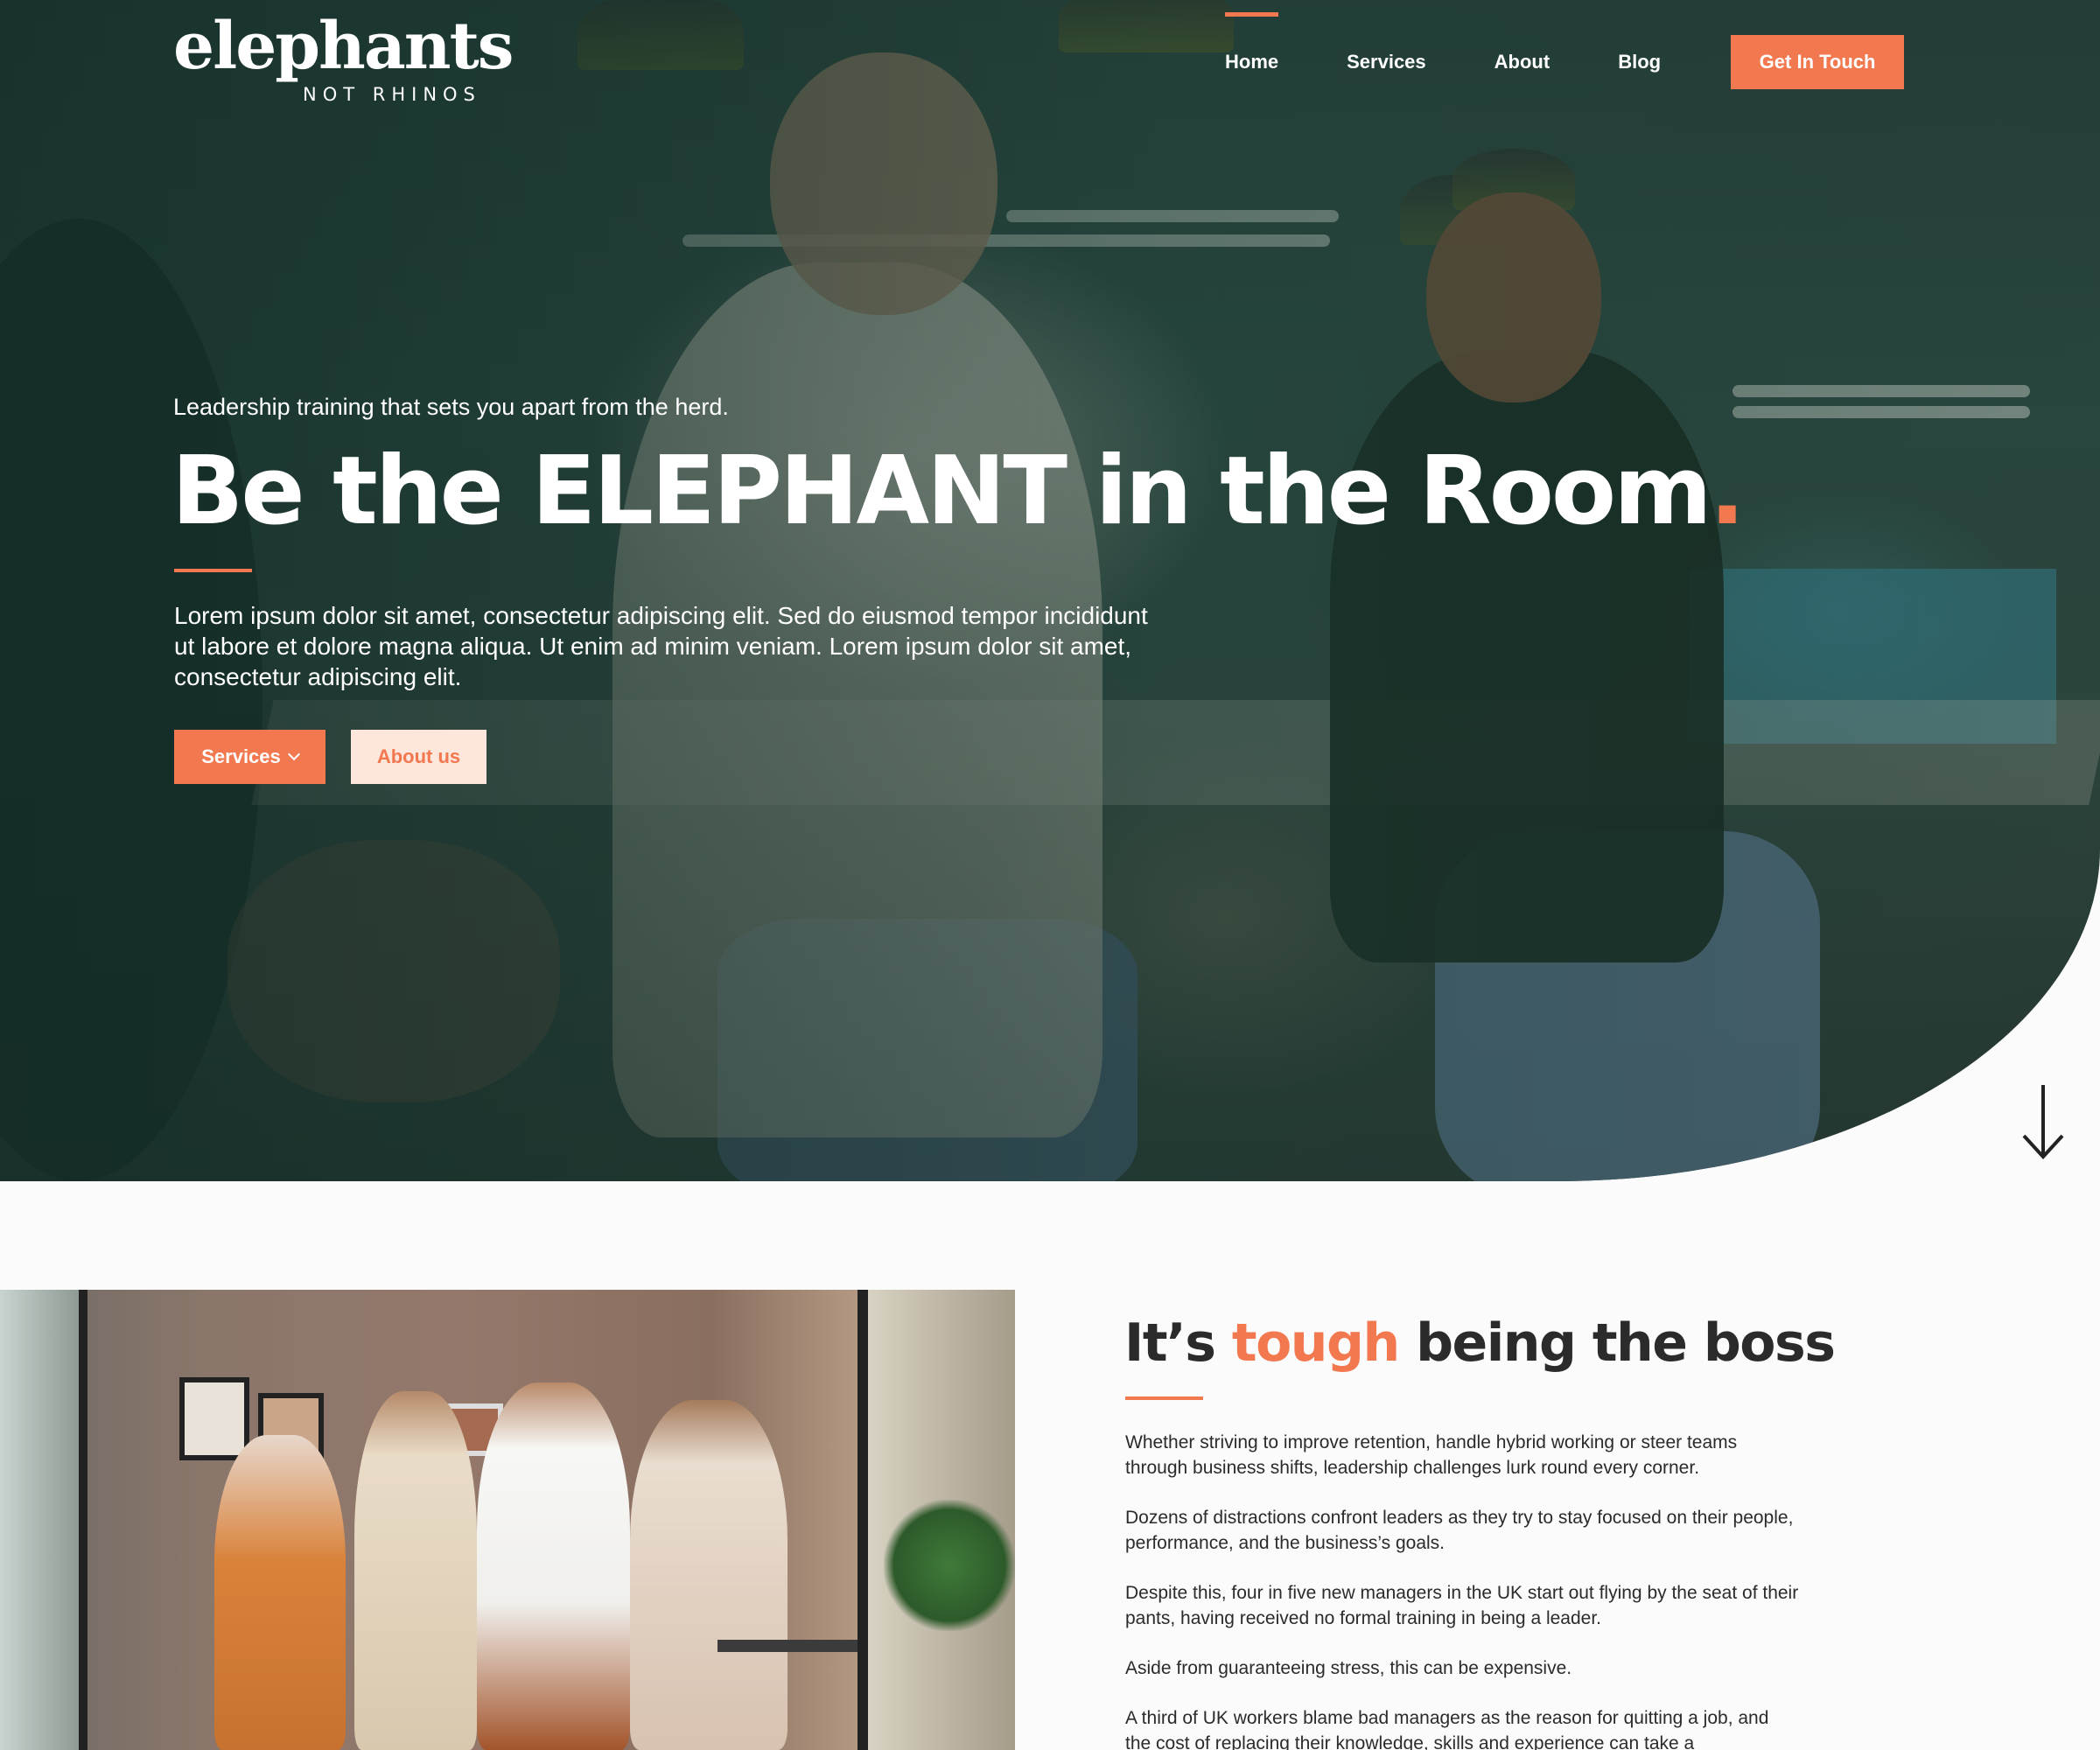 This screenshot has height=1750, width=2100. I want to click on brand-logo: elephants NOT RHINOS, so click(343, 59).